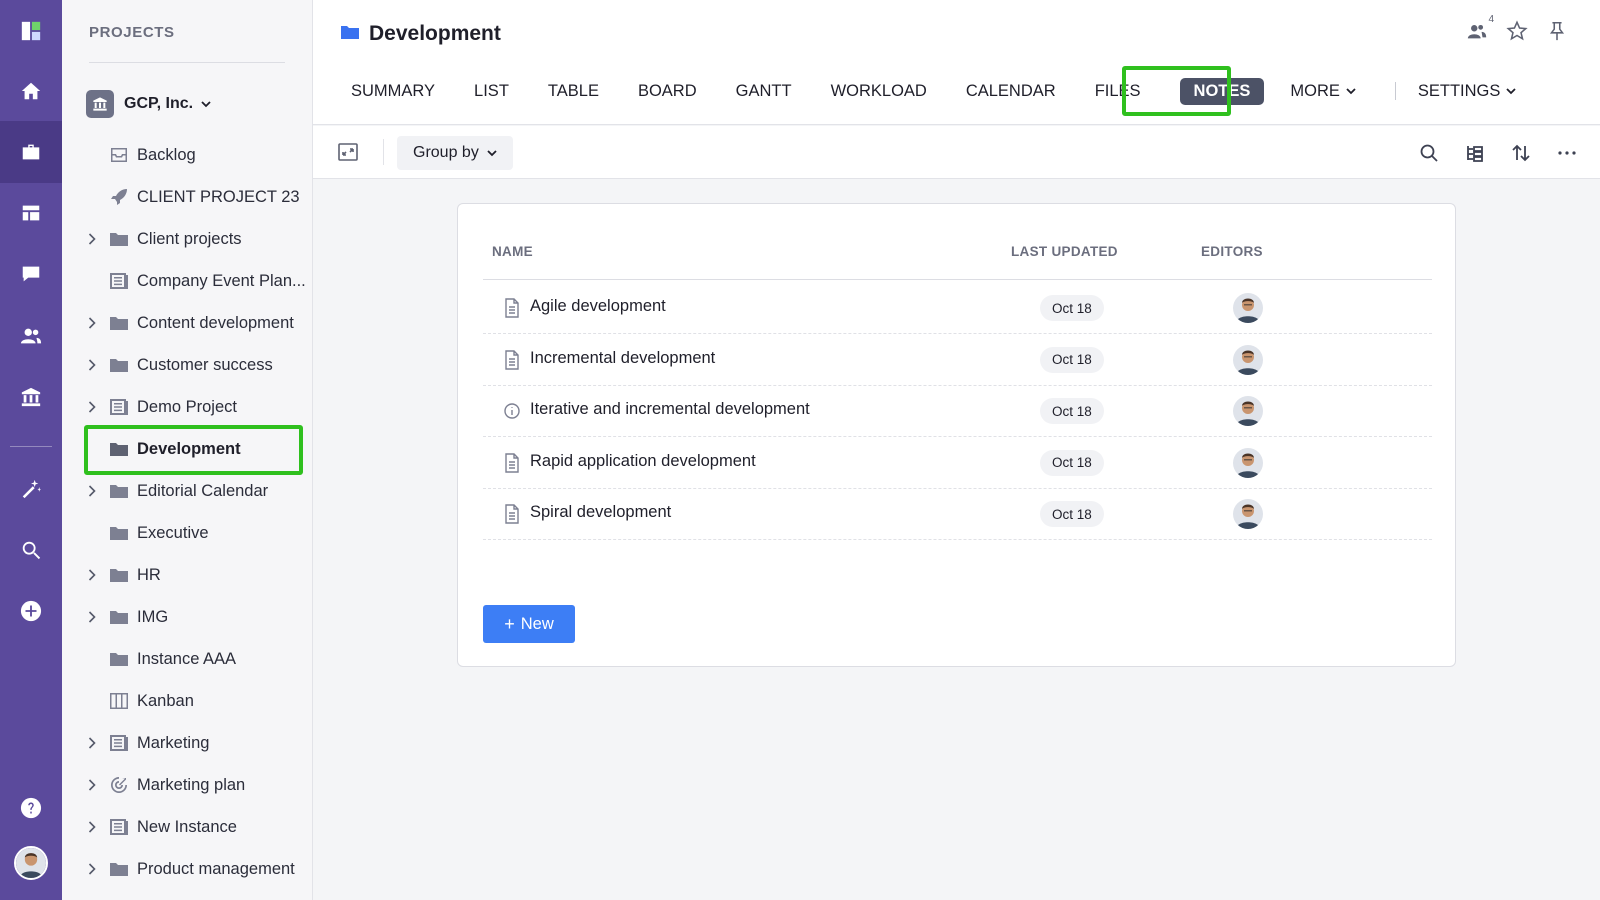 The width and height of the screenshot is (1600, 900). I want to click on info-icon, so click(512, 411).